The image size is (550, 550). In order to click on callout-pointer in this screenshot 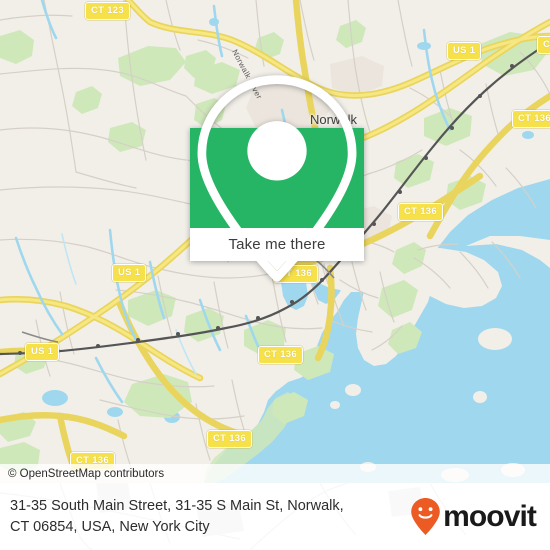, I will do `click(277, 266)`.